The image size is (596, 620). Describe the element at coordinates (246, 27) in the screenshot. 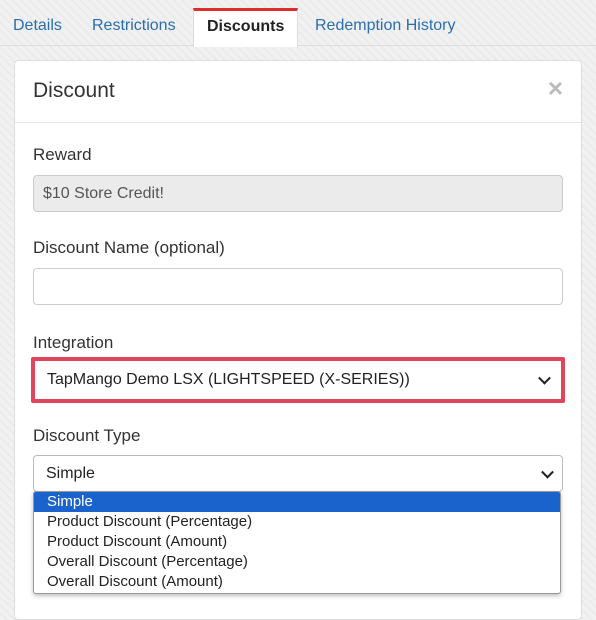

I see `tab-discounts: Discounts` at that location.